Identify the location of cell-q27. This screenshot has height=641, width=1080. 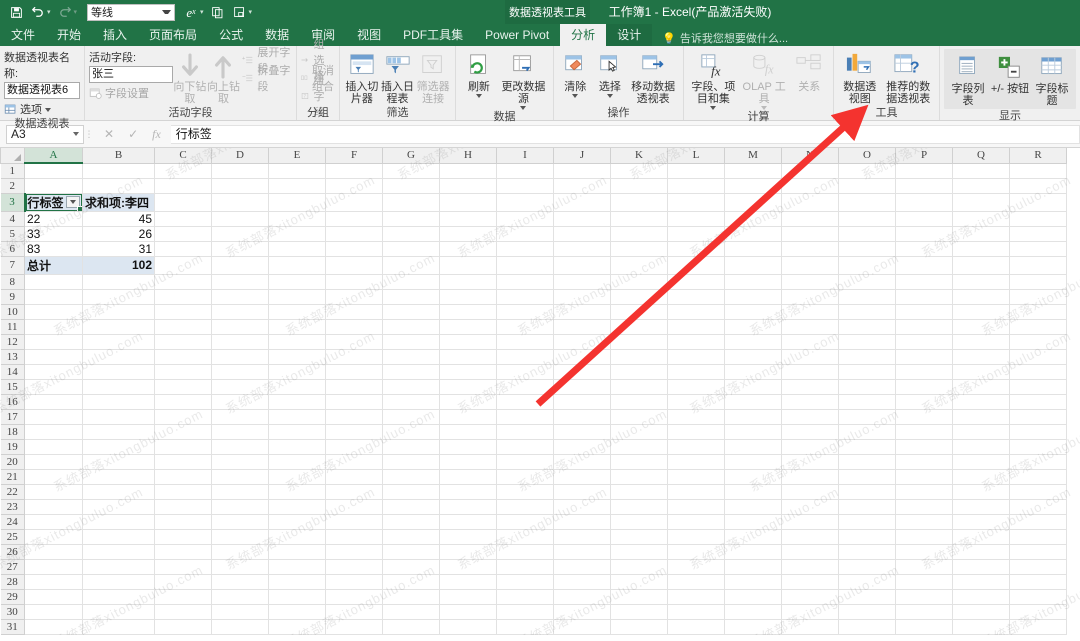
(981, 566).